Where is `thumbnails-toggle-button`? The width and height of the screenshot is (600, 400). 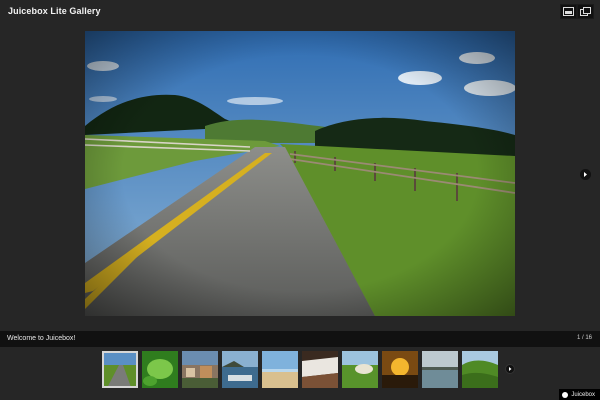 thumbnails-toggle-button is located at coordinates (585, 11).